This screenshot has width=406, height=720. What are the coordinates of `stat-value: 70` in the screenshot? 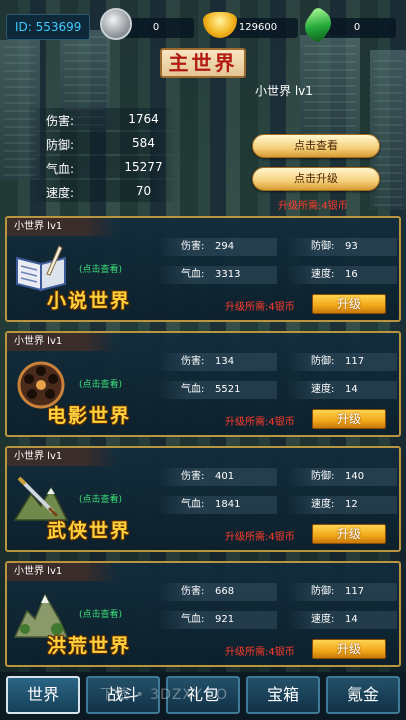 It's located at (143, 191).